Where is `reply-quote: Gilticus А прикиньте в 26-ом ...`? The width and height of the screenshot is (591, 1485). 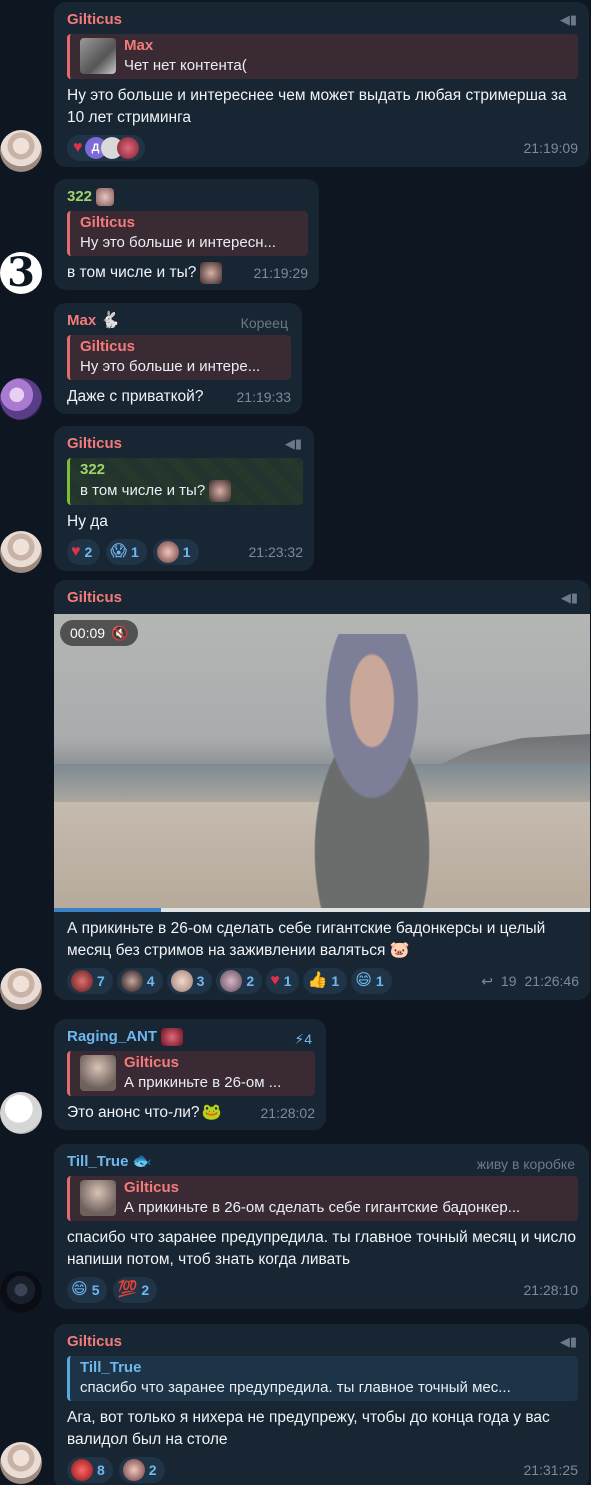 reply-quote: Gilticus А прикиньте в 26-ом ... is located at coordinates (191, 1073).